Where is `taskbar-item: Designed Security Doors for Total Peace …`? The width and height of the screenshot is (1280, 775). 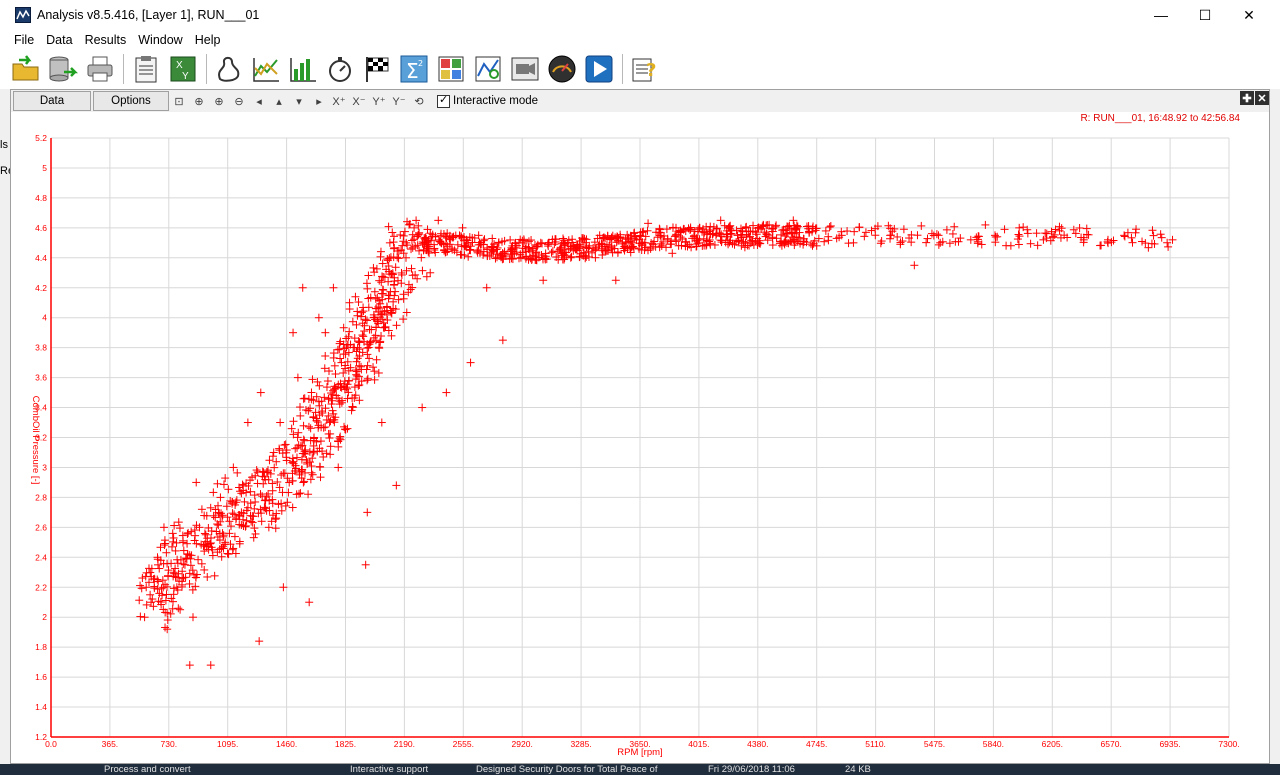 taskbar-item: Designed Security Doors for Total Peace … is located at coordinates (566, 769).